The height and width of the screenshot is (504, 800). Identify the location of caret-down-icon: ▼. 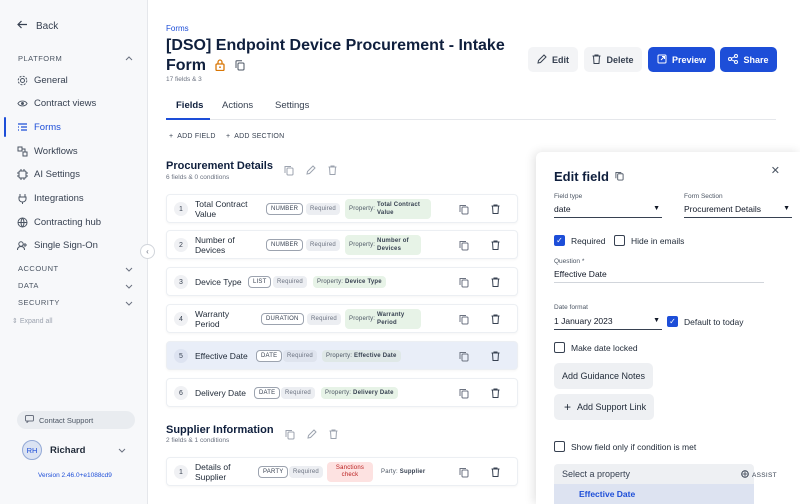
(656, 208).